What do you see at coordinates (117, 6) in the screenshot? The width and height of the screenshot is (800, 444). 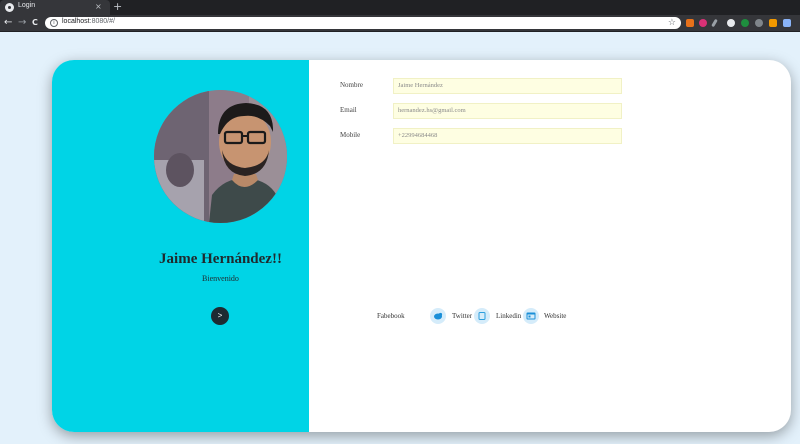 I see `new-tab-button: +` at bounding box center [117, 6].